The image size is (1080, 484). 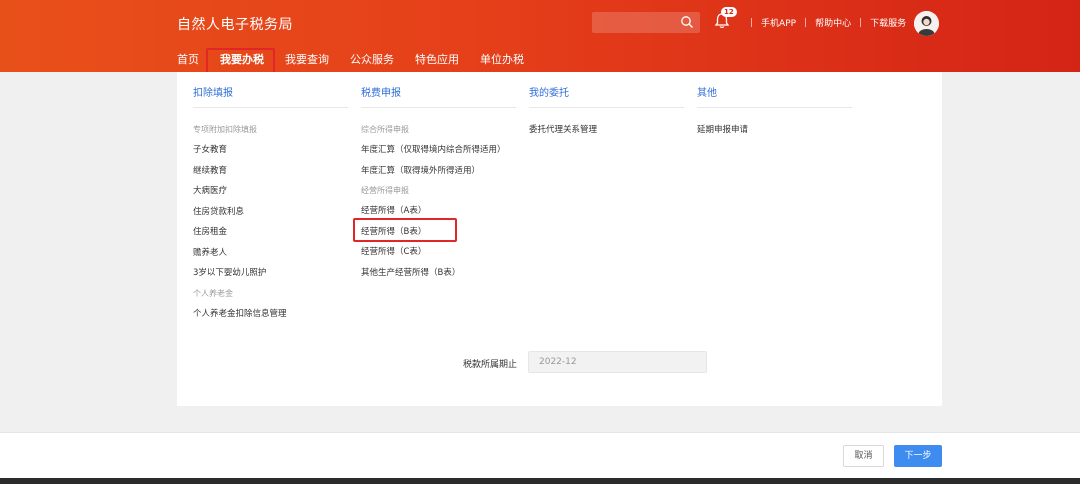 I want to click on nav-public-service: 公众服务, so click(x=372, y=59).